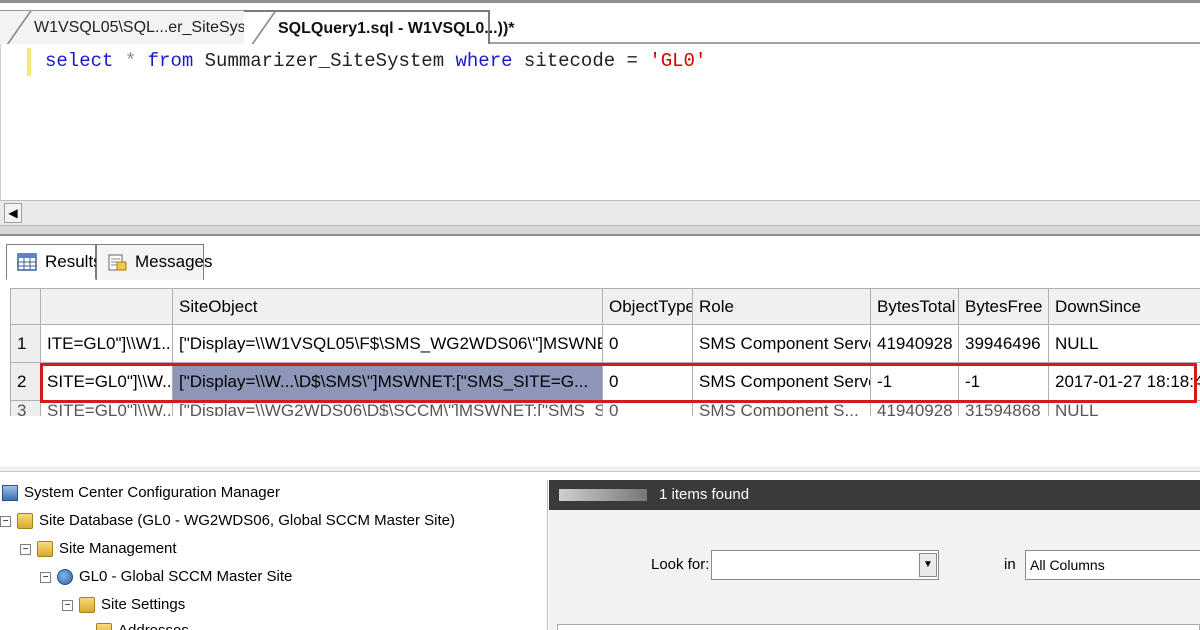 This screenshot has height=630, width=1200. I want to click on tab-results: Results, so click(54, 262).